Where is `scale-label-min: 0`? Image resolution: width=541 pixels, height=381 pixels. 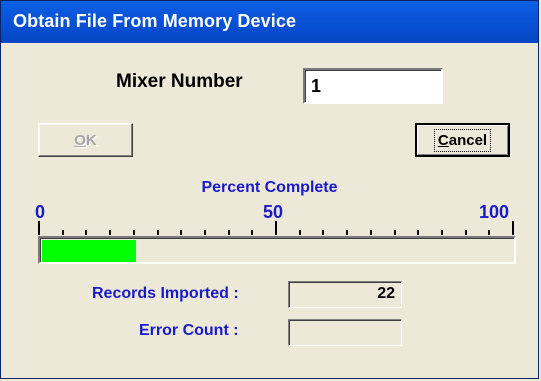
scale-label-min: 0 is located at coordinates (40, 212).